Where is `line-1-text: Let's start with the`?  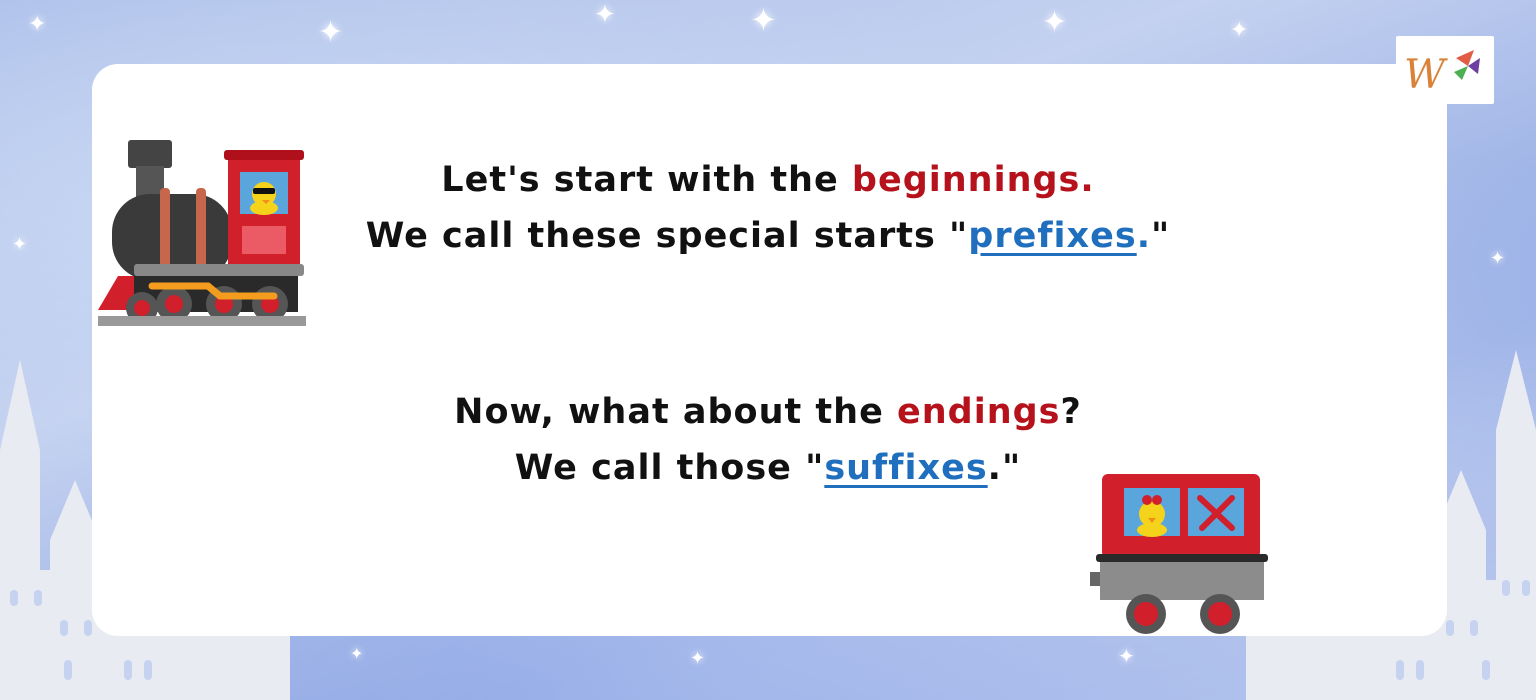
line-1-text: Let's start with the is located at coordinates (646, 180).